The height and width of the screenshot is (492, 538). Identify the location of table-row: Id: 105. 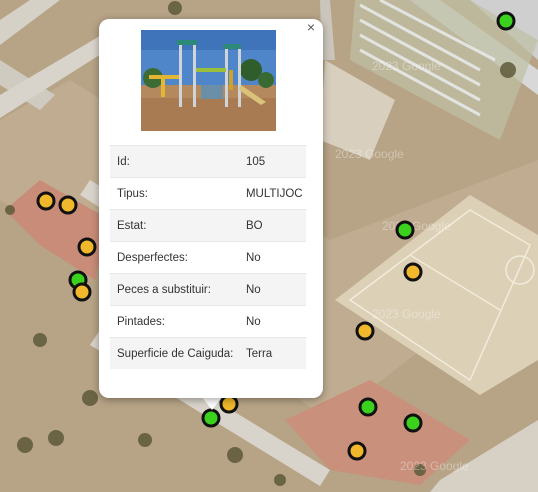
(208, 161).